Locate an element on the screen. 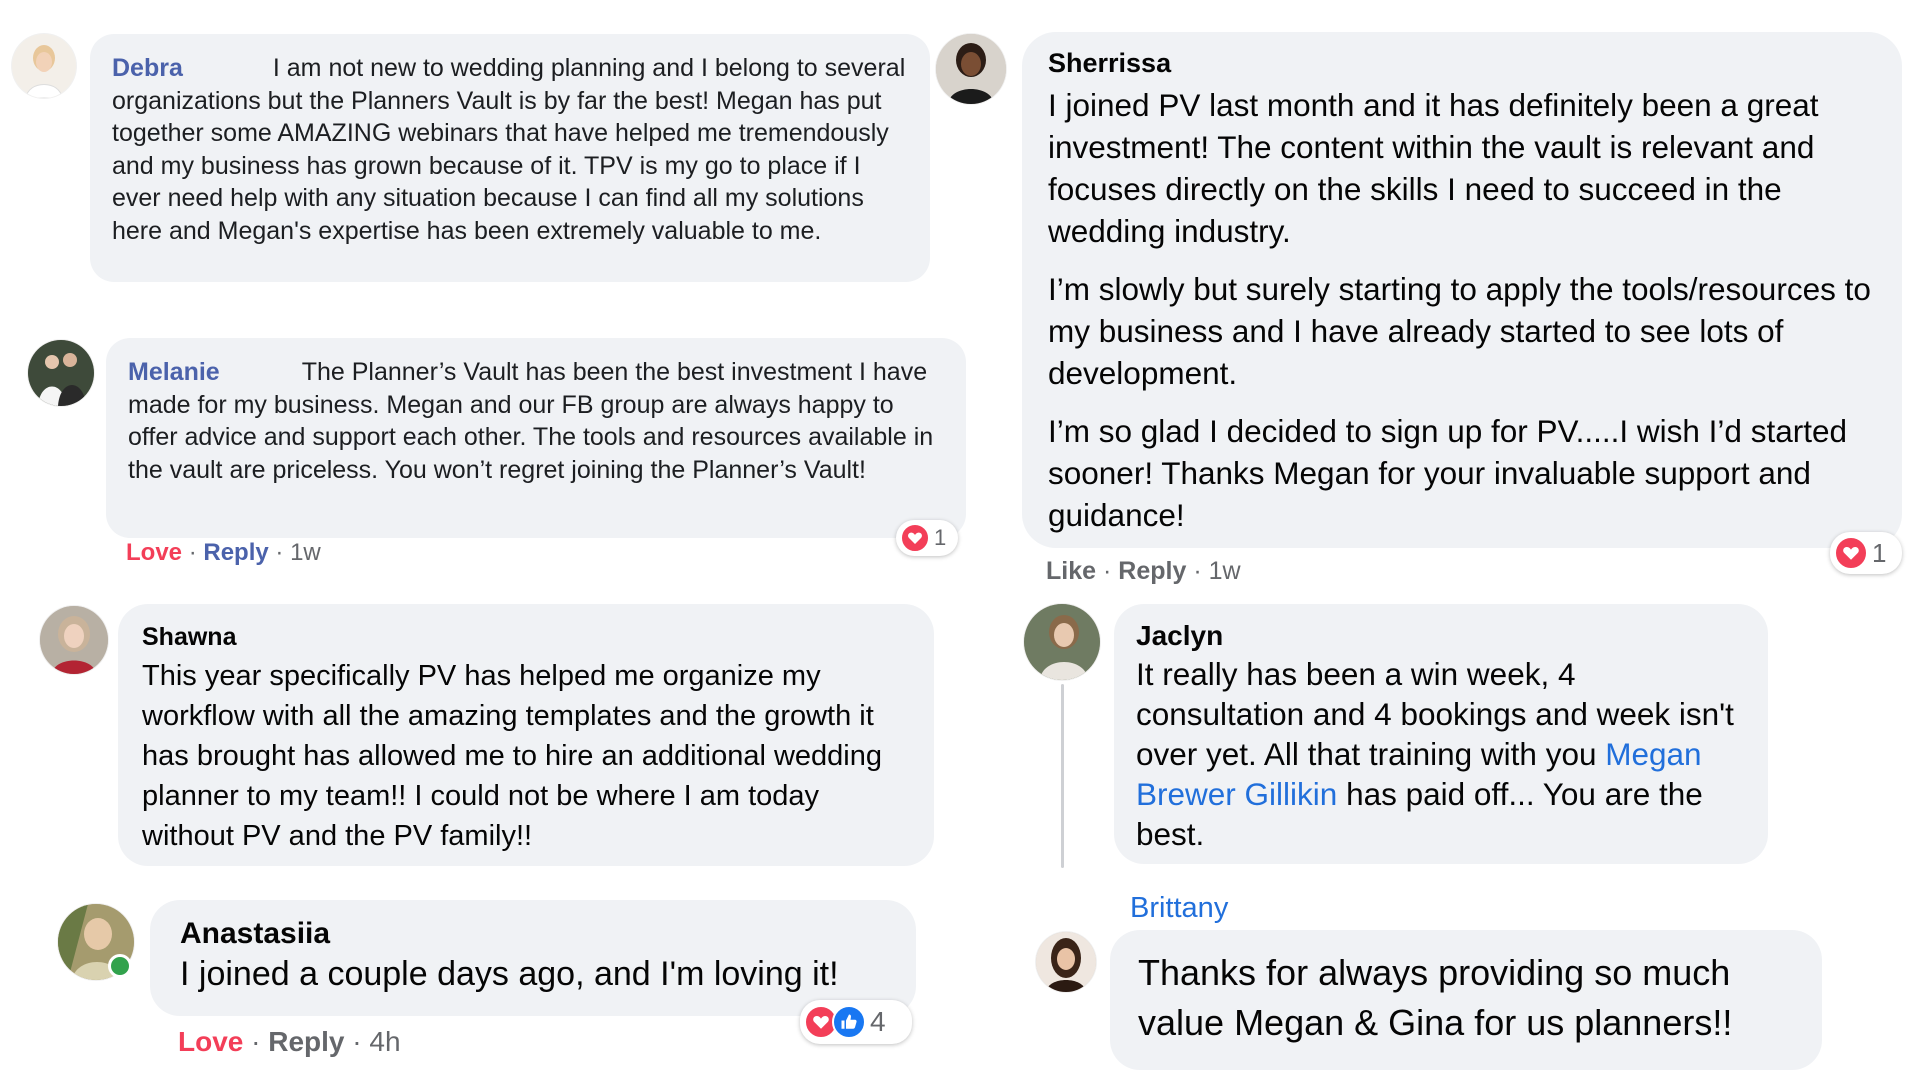 Image resolution: width=1920 pixels, height=1080 pixels. comment-author-anastasiia: Anastasiia is located at coordinates (533, 934).